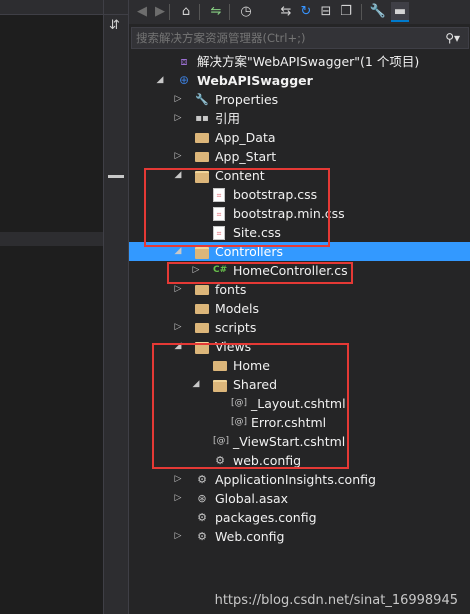  I want to click on solution-icon: ⧈, so click(184, 61).